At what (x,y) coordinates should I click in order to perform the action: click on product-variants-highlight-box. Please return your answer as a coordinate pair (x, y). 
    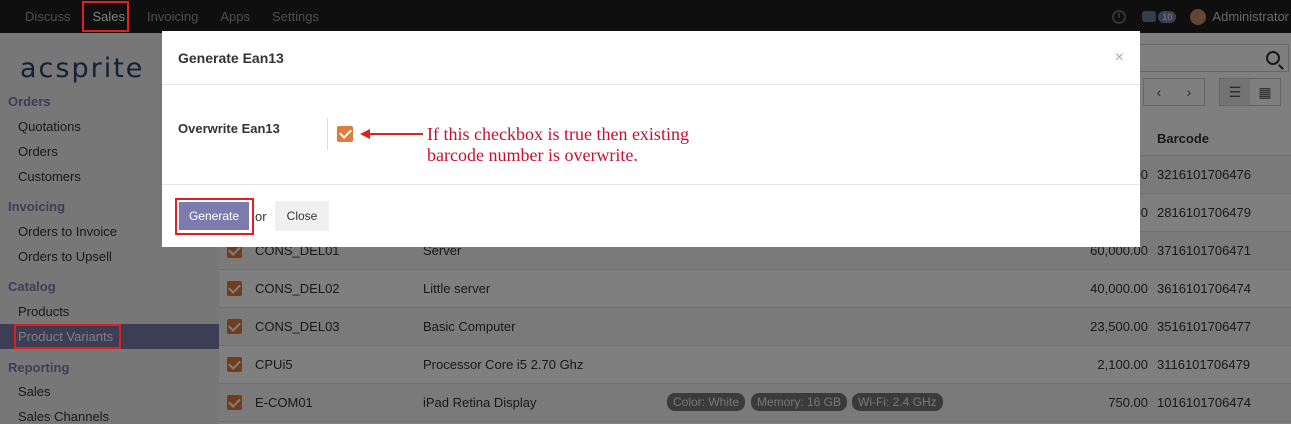
    Looking at the image, I should click on (67, 336).